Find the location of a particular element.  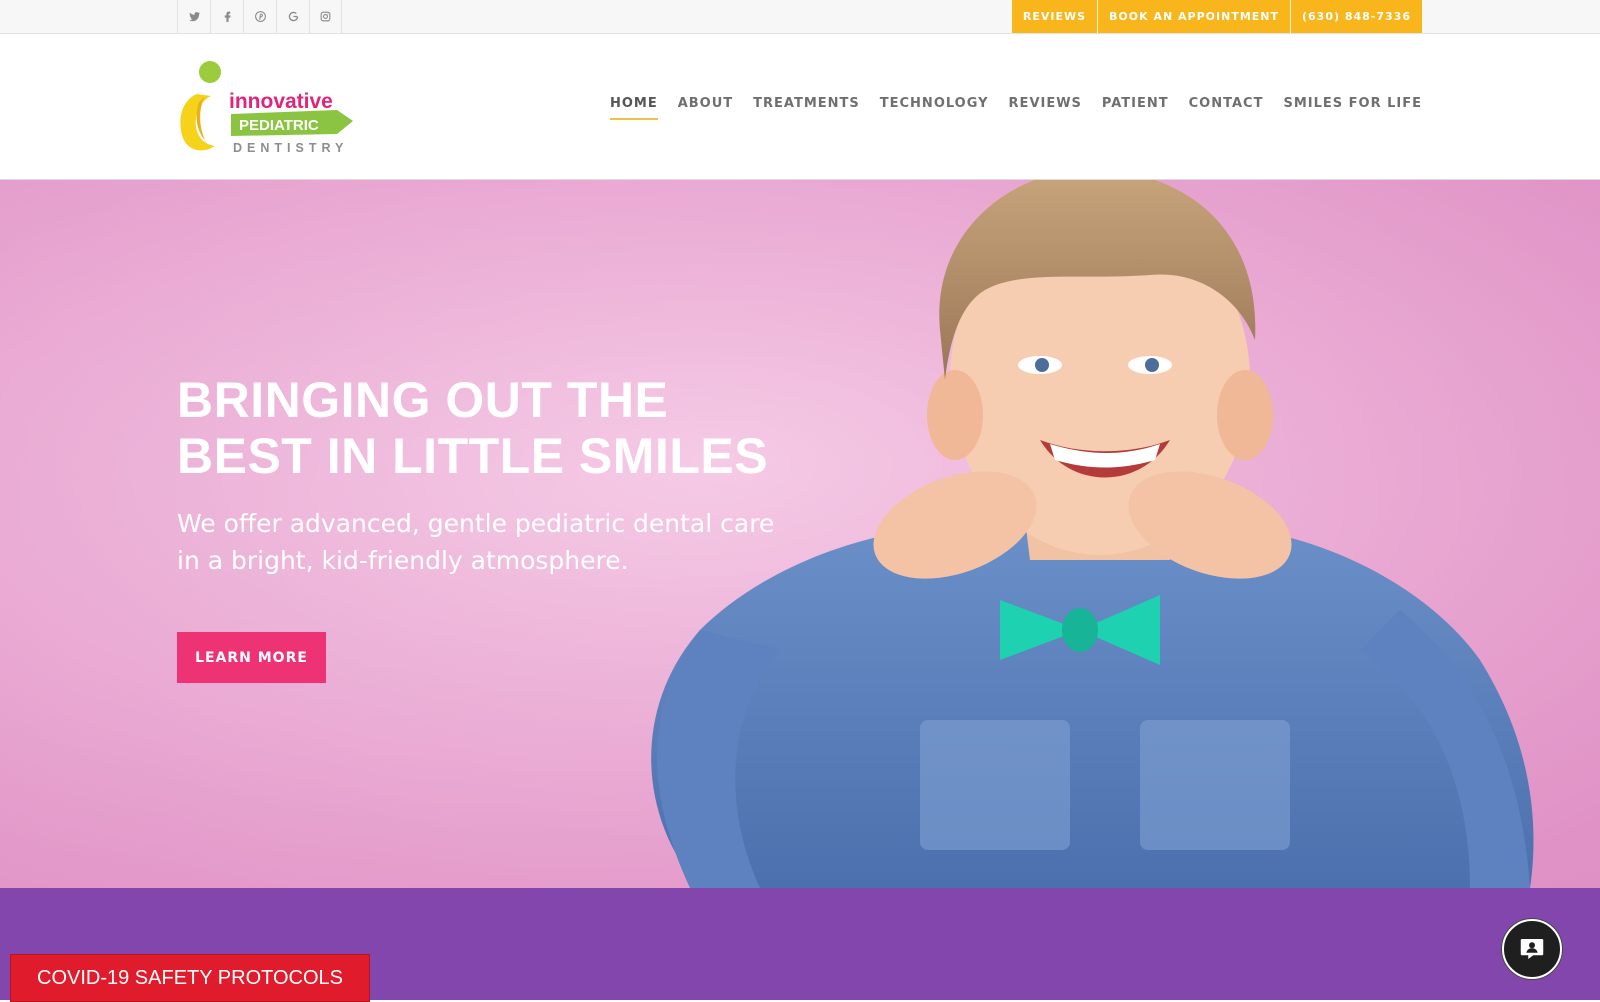

social-links is located at coordinates (259, 16).